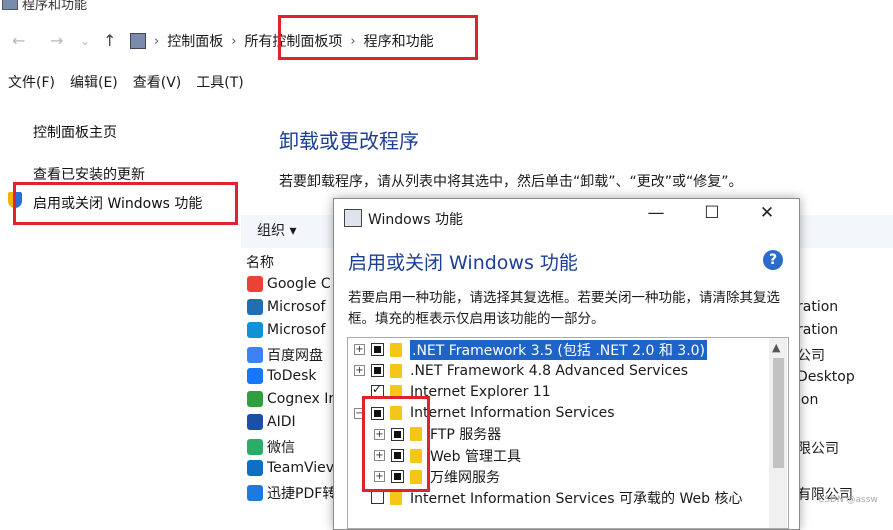 The height and width of the screenshot is (530, 893). I want to click on program-publisher: ion, so click(808, 400).